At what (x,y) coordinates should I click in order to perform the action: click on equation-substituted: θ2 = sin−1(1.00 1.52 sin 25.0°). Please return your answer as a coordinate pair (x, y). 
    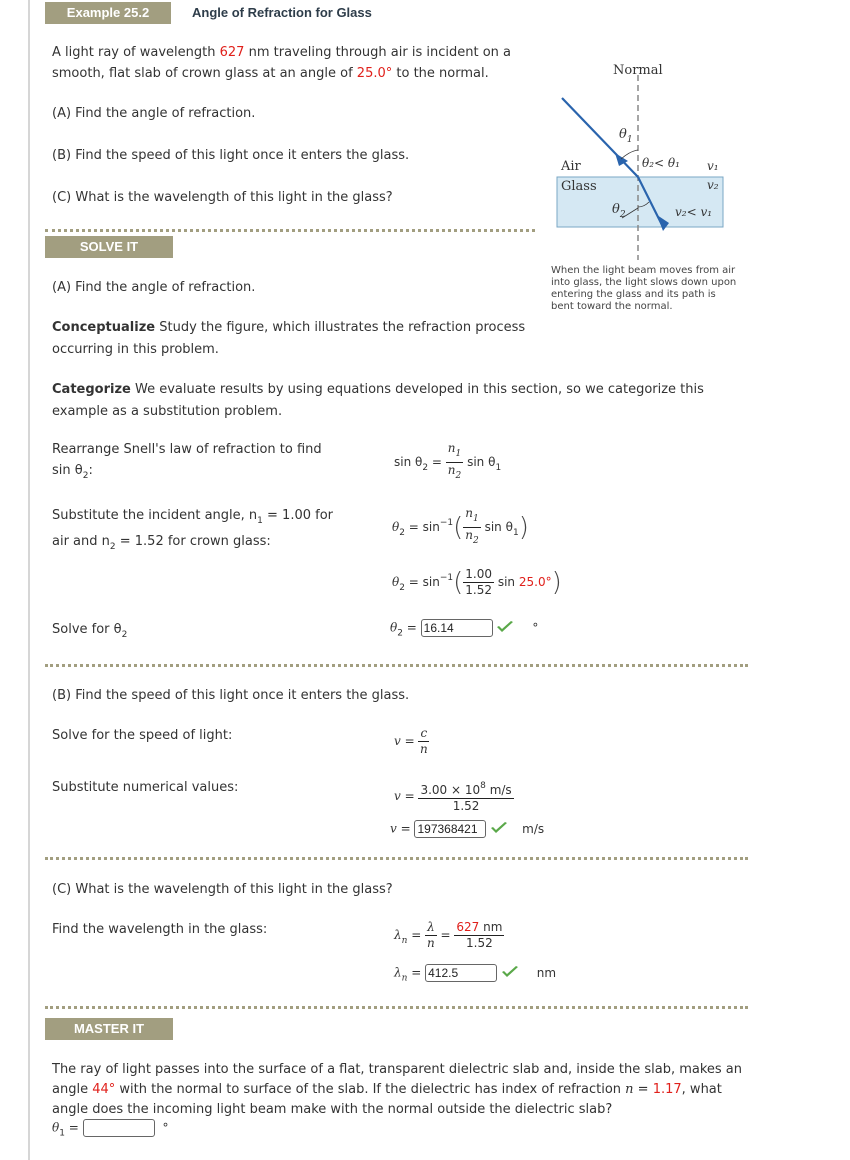
    Looking at the image, I should click on (477, 582).